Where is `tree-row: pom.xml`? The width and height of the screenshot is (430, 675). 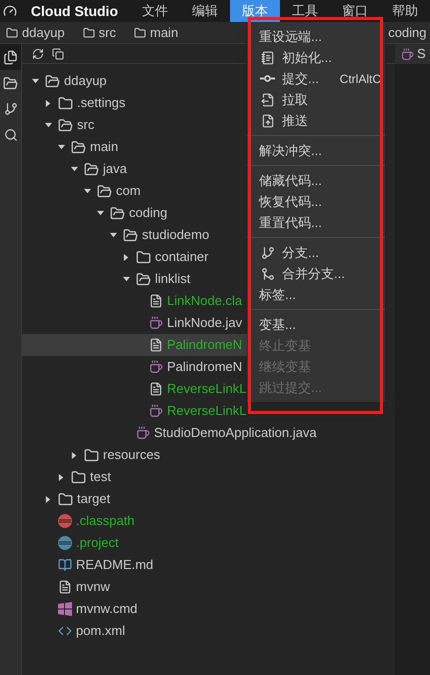 tree-row: pom.xml is located at coordinates (134, 631).